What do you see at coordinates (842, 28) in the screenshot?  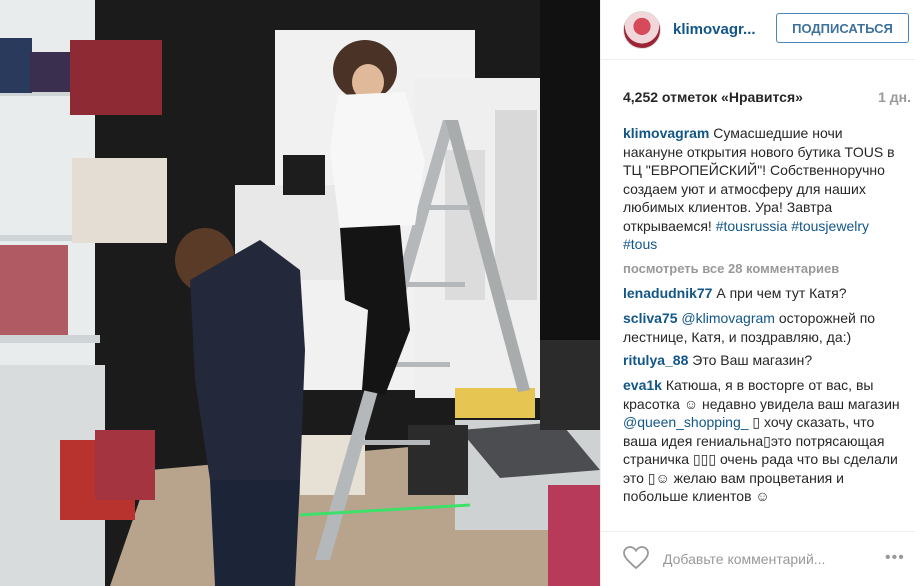 I see `follow-button: ПОДПИСАТЬСЯ` at bounding box center [842, 28].